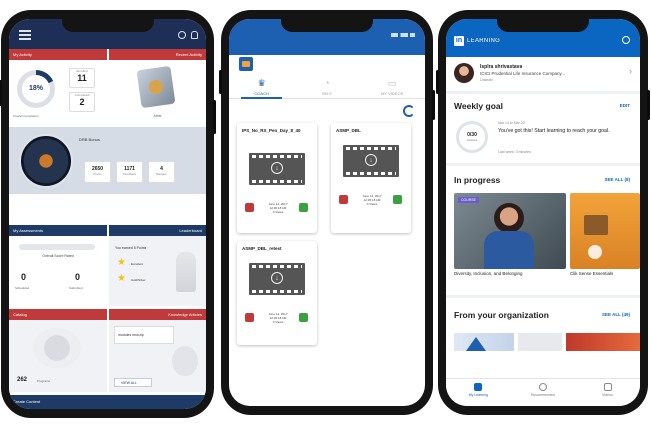 Image resolution: width=651 pixels, height=425 pixels. Describe the element at coordinates (186, 272) in the screenshot. I see `trophy-icon` at that location.